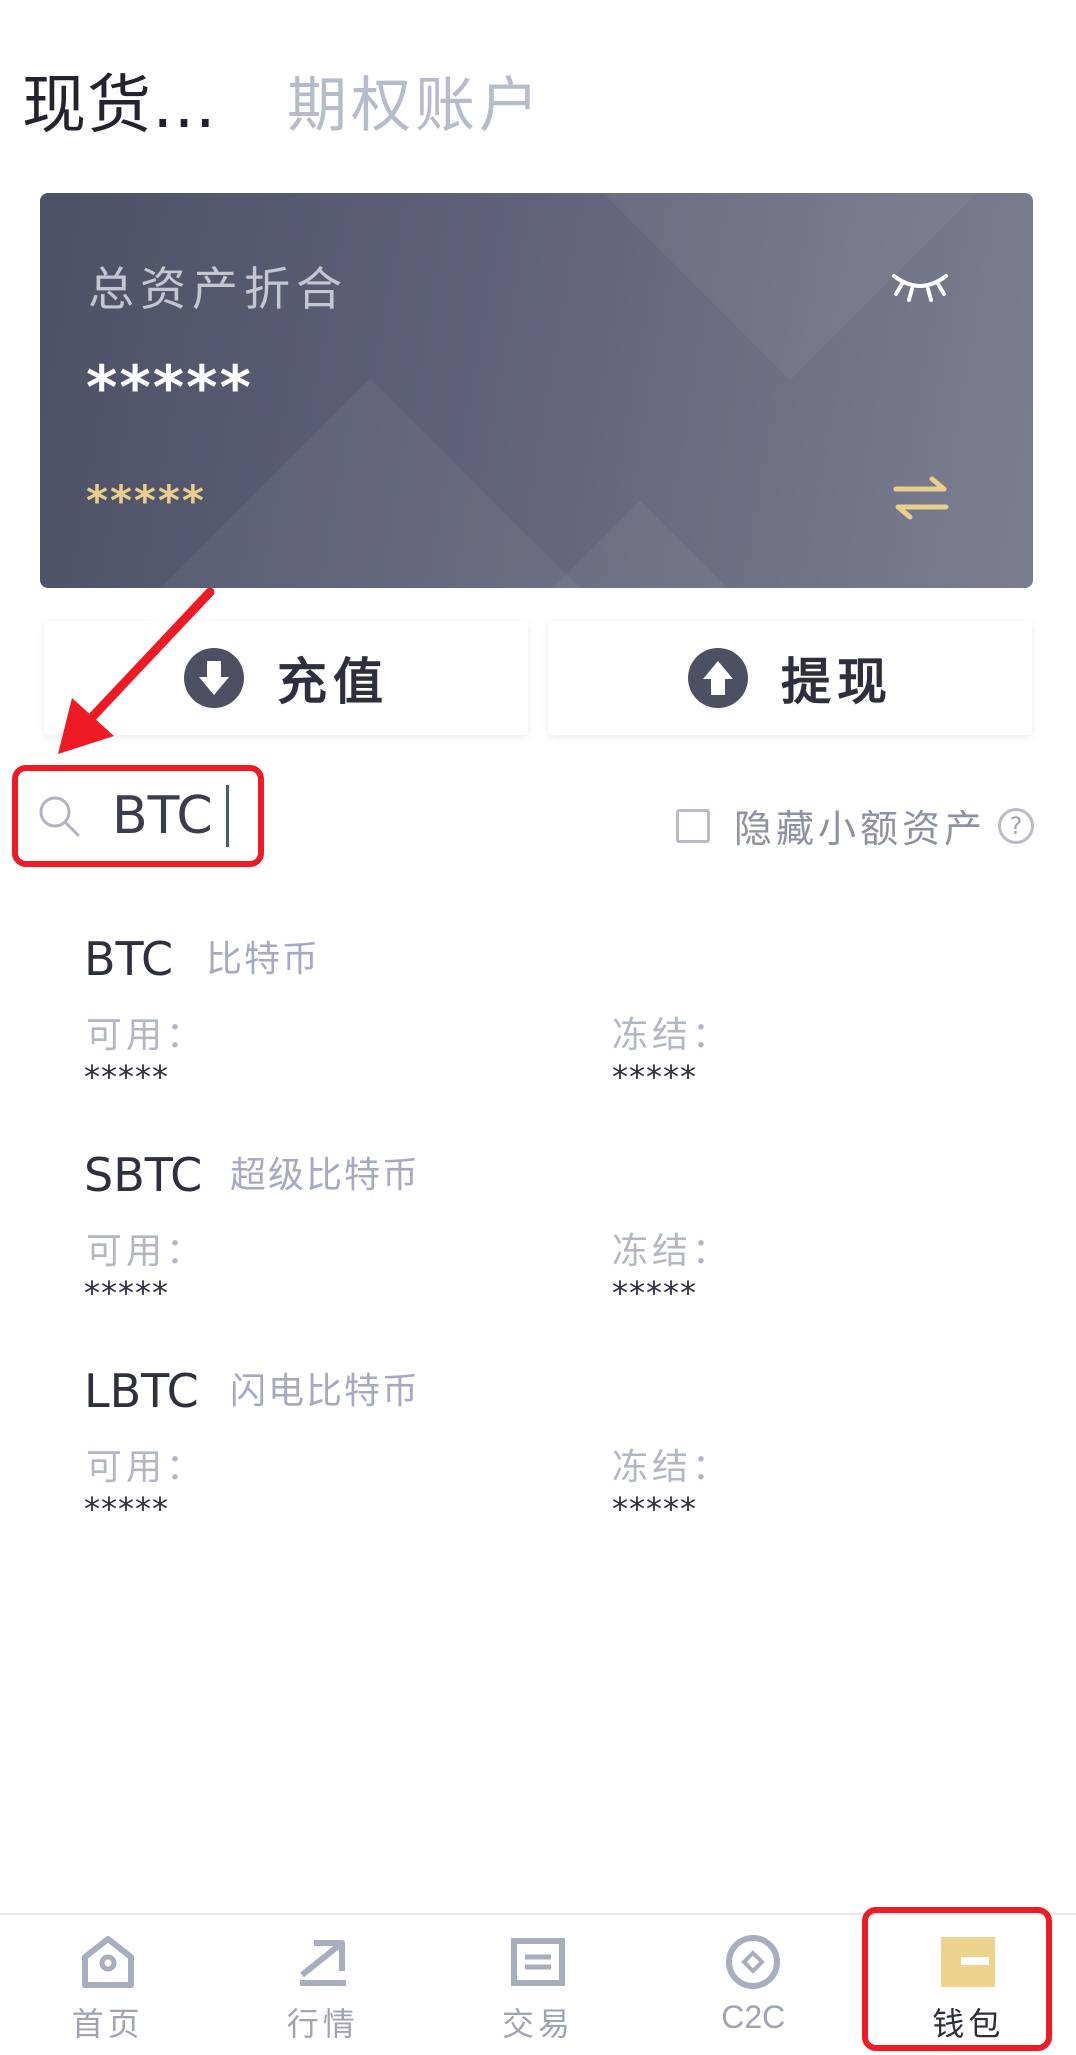  What do you see at coordinates (325, 1175) in the screenshot?
I see `asset-name: 超级比特币` at bounding box center [325, 1175].